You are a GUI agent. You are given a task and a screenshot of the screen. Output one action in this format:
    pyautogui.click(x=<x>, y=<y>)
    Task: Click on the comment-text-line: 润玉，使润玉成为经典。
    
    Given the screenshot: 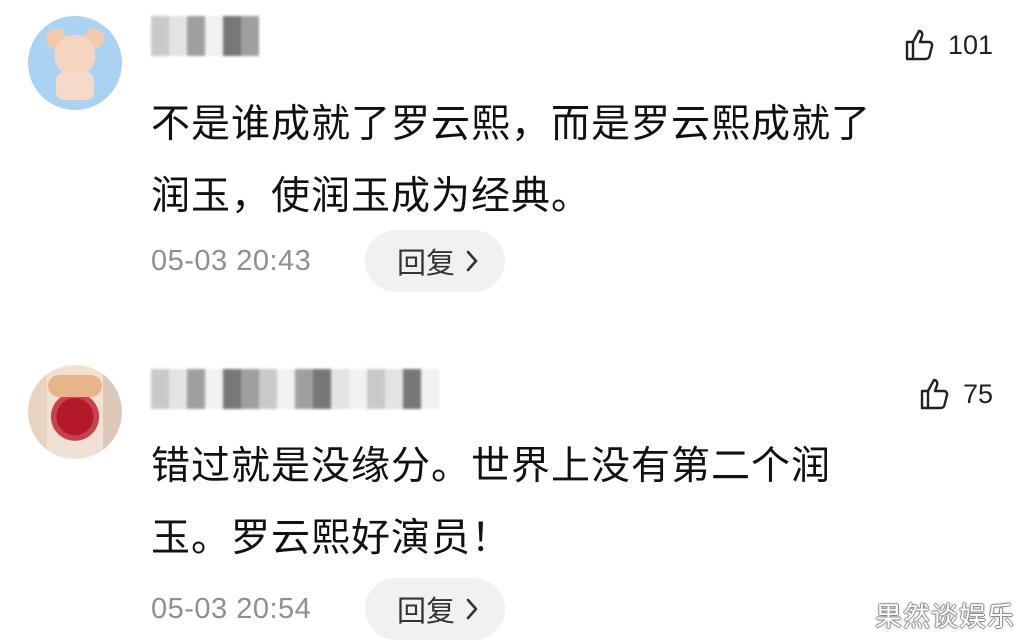 What is the action you would take?
    pyautogui.click(x=371, y=196)
    